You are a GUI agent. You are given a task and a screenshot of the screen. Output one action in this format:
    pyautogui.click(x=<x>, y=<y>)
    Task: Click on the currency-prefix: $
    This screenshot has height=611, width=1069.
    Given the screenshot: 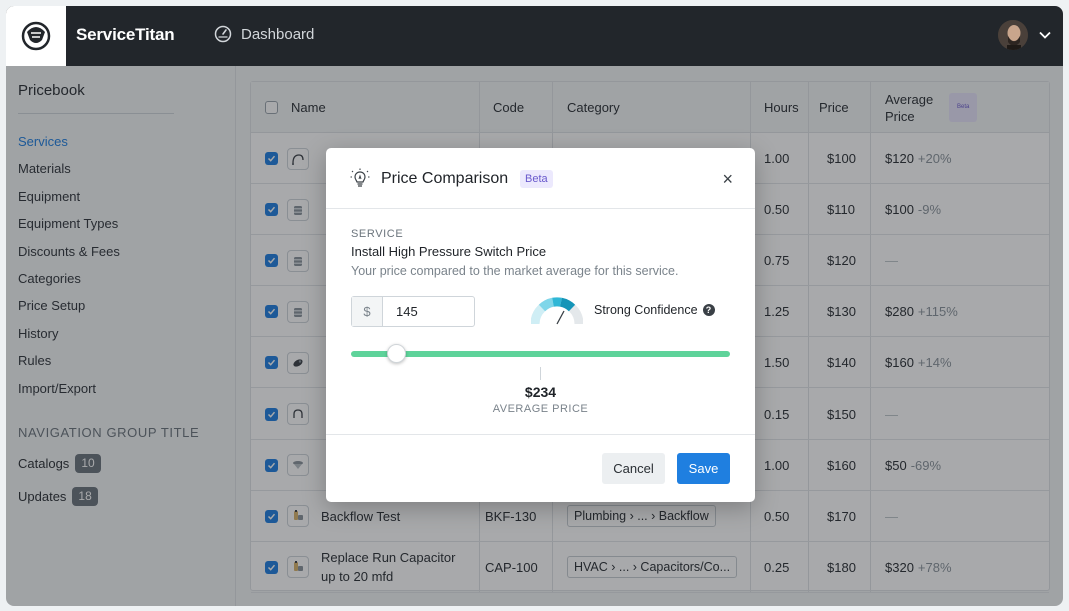 What is the action you would take?
    pyautogui.click(x=367, y=311)
    